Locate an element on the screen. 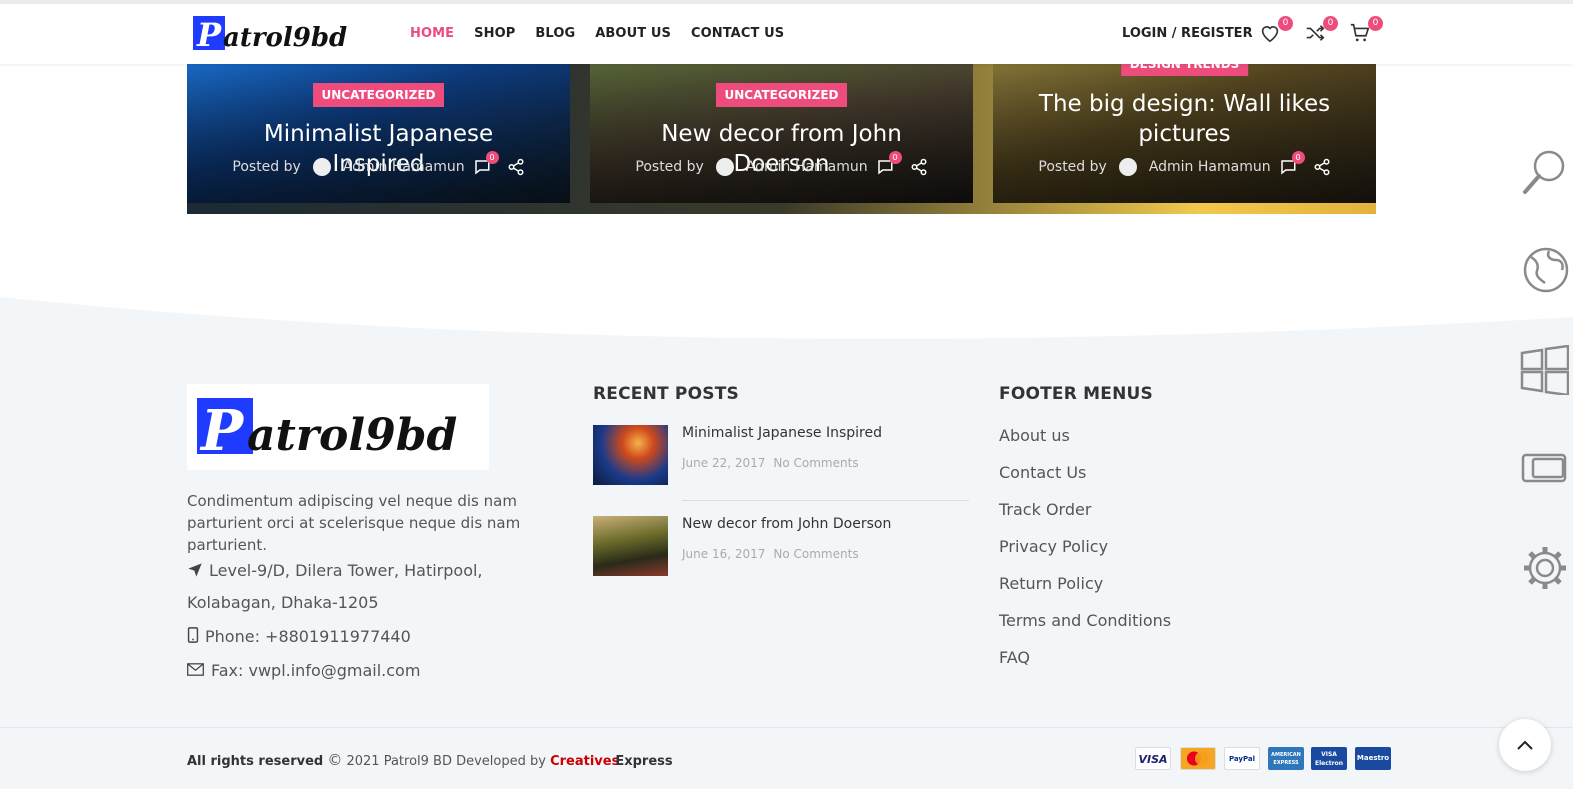  copyright-rest: 2021 Patrol9 BD Developed by is located at coordinates (446, 761).